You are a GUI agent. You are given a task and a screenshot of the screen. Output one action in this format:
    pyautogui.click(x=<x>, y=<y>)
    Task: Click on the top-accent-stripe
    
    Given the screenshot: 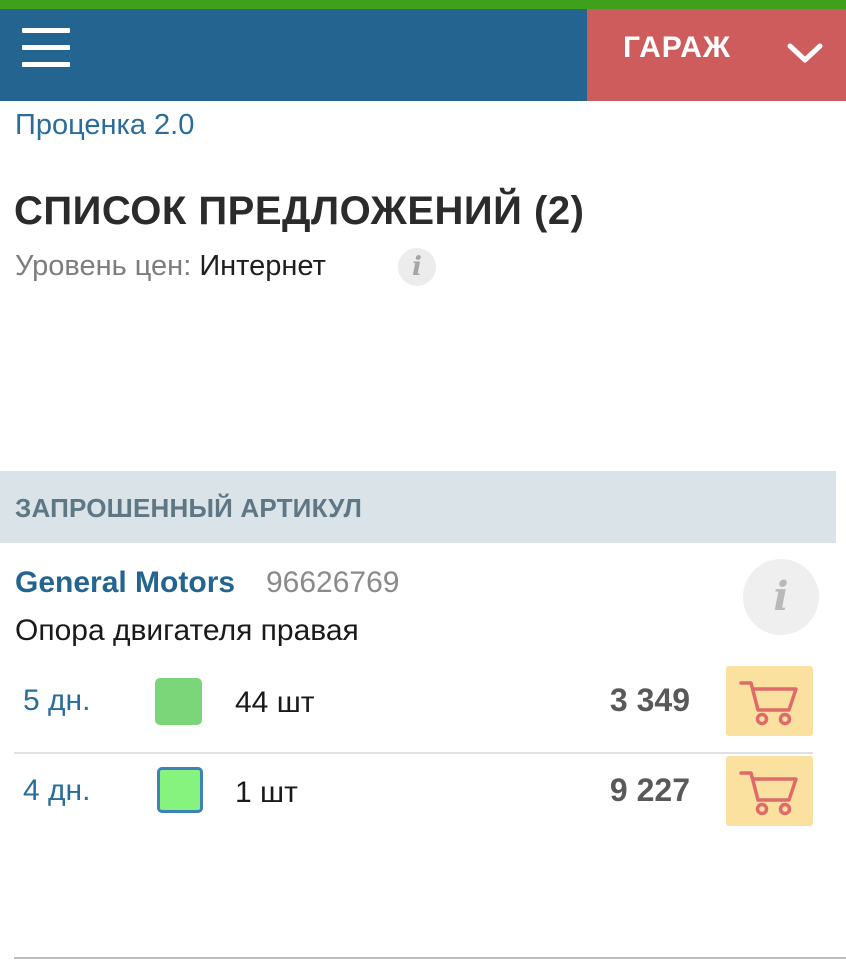 What is the action you would take?
    pyautogui.click(x=423, y=4)
    